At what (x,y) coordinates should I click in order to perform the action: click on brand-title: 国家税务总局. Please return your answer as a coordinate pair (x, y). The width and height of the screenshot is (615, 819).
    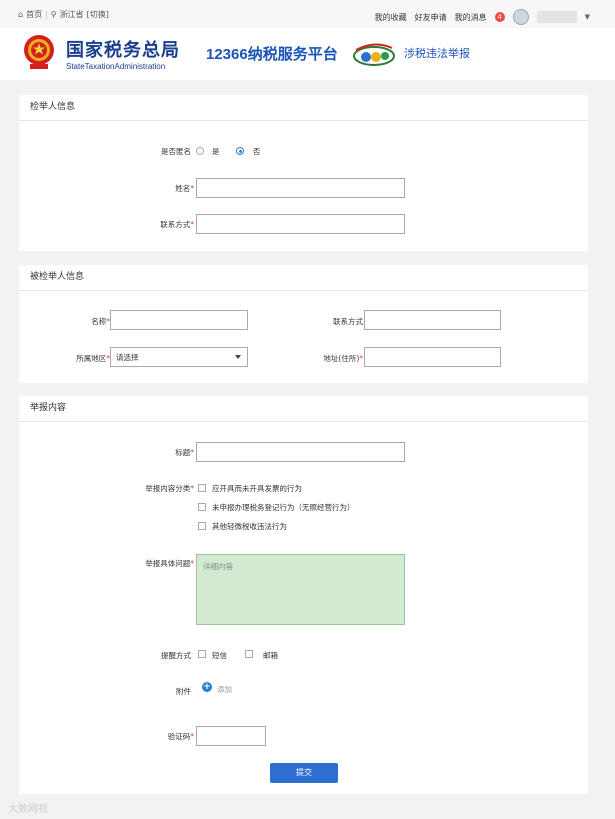
    Looking at the image, I should click on (123, 50).